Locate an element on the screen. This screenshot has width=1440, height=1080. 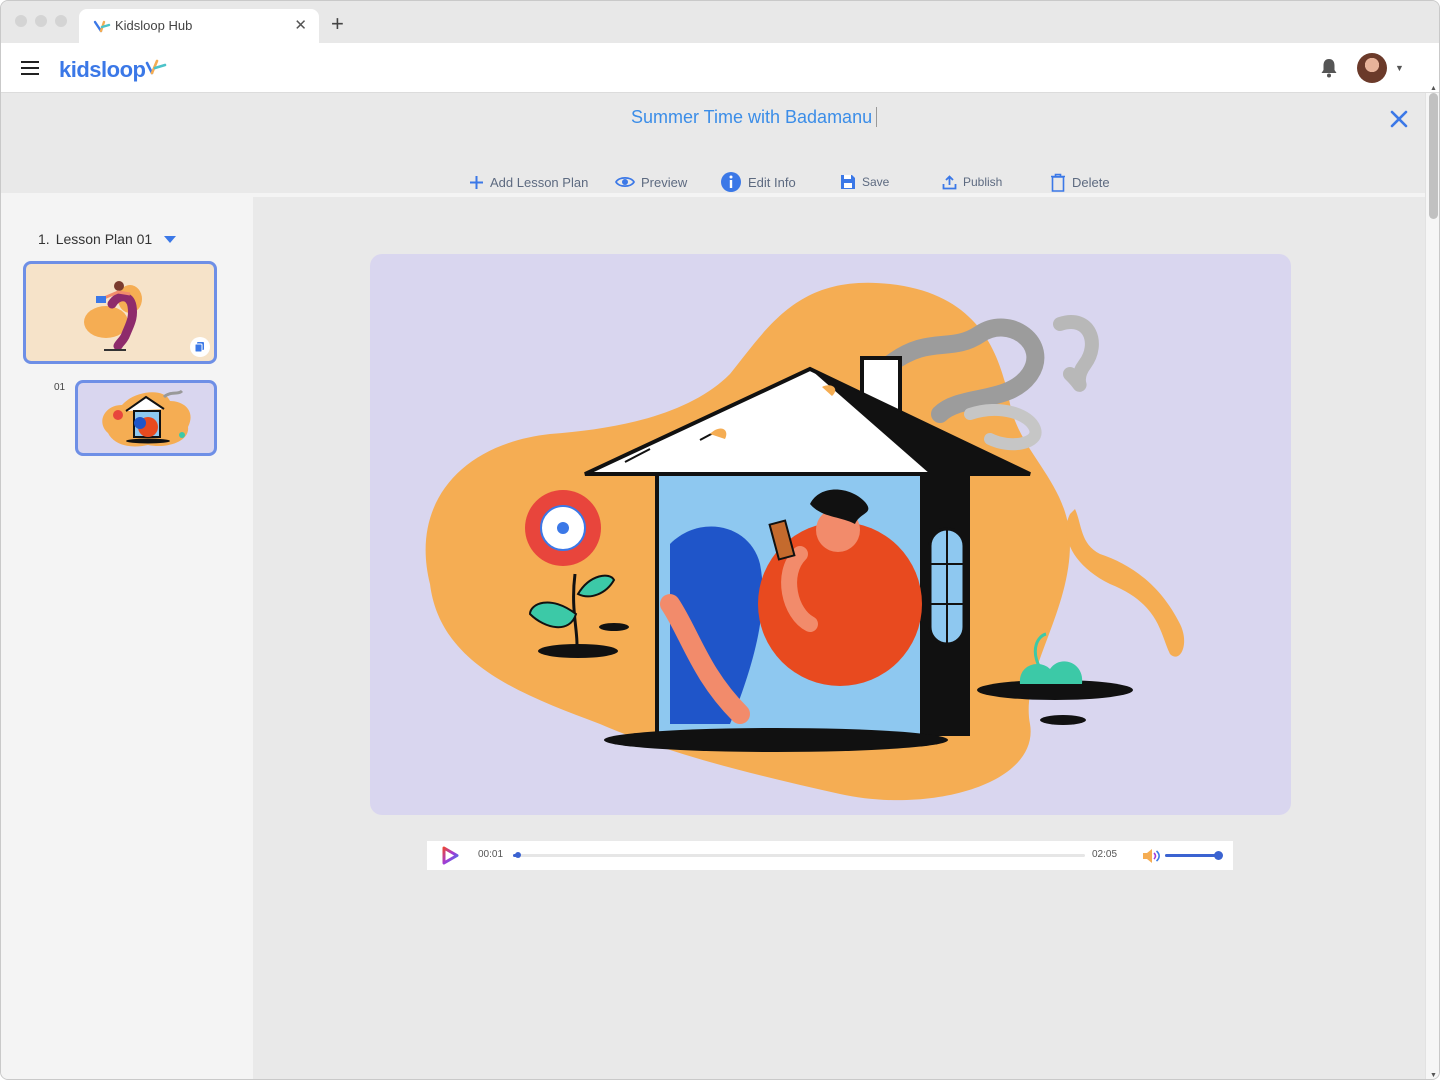
lesson-plan-name: Lesson Plan 01 is located at coordinates (104, 239).